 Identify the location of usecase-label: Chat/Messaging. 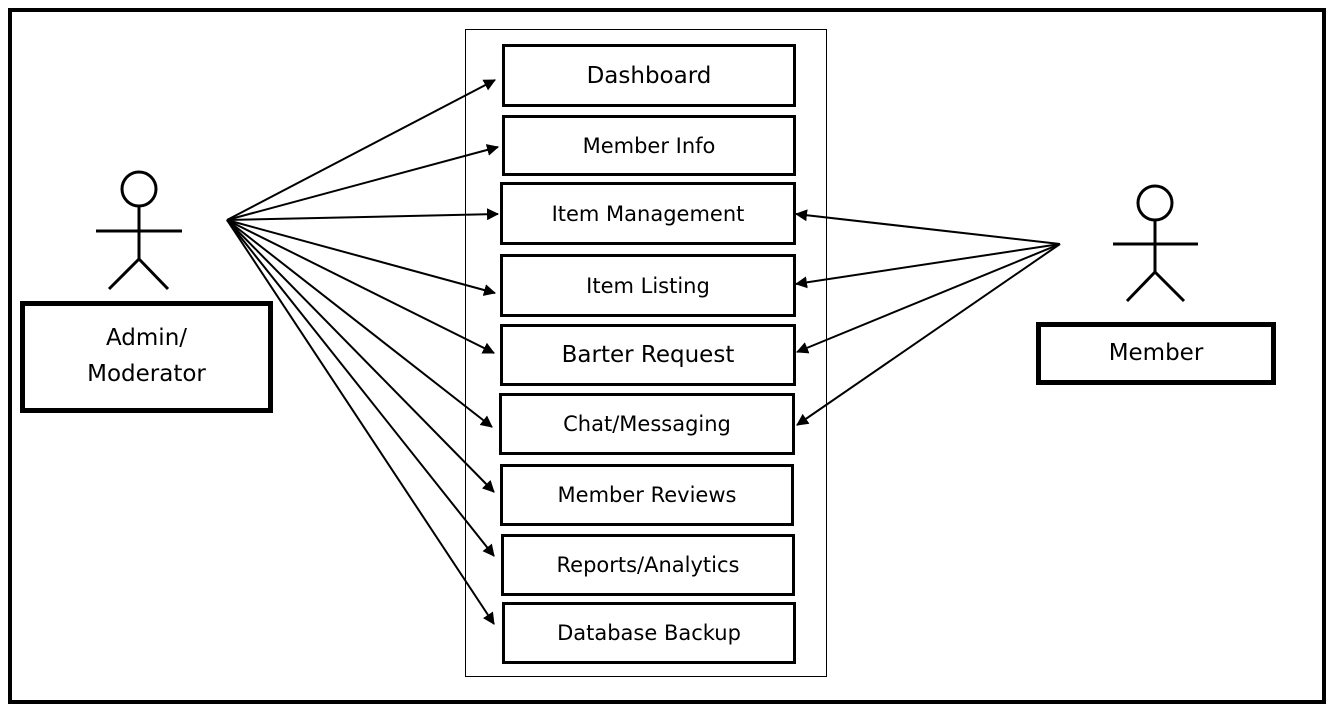
(647, 424).